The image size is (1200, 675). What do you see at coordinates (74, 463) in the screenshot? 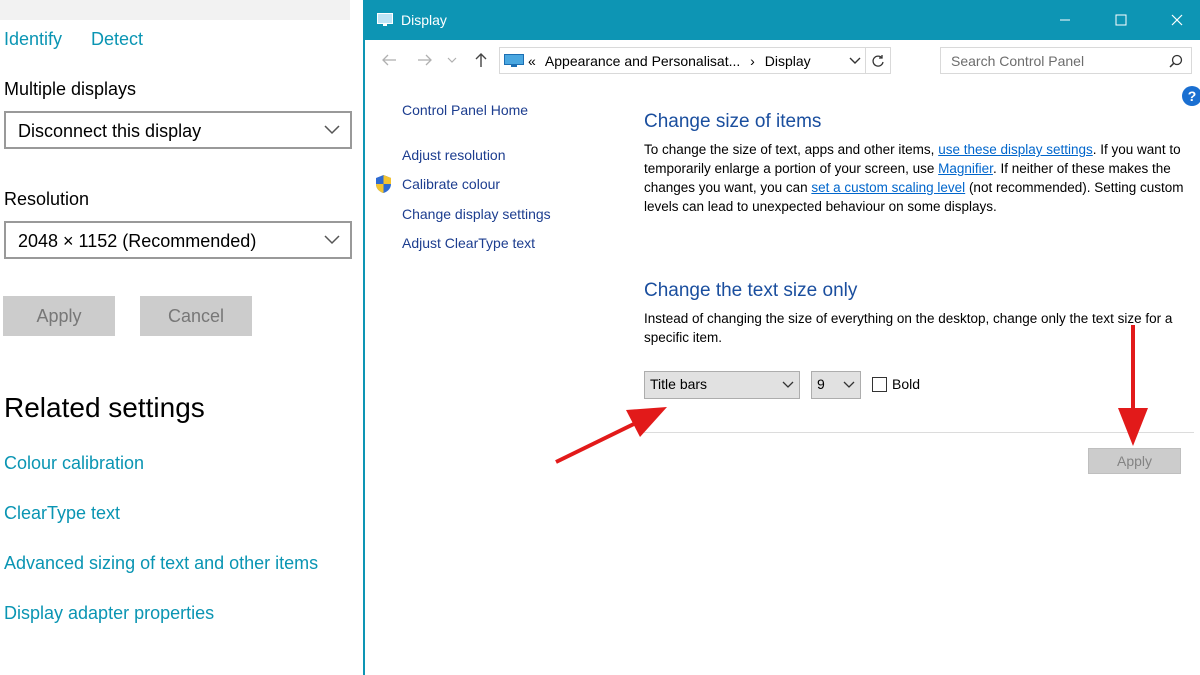
I see `colour-calibration-link: Colour calibration` at bounding box center [74, 463].